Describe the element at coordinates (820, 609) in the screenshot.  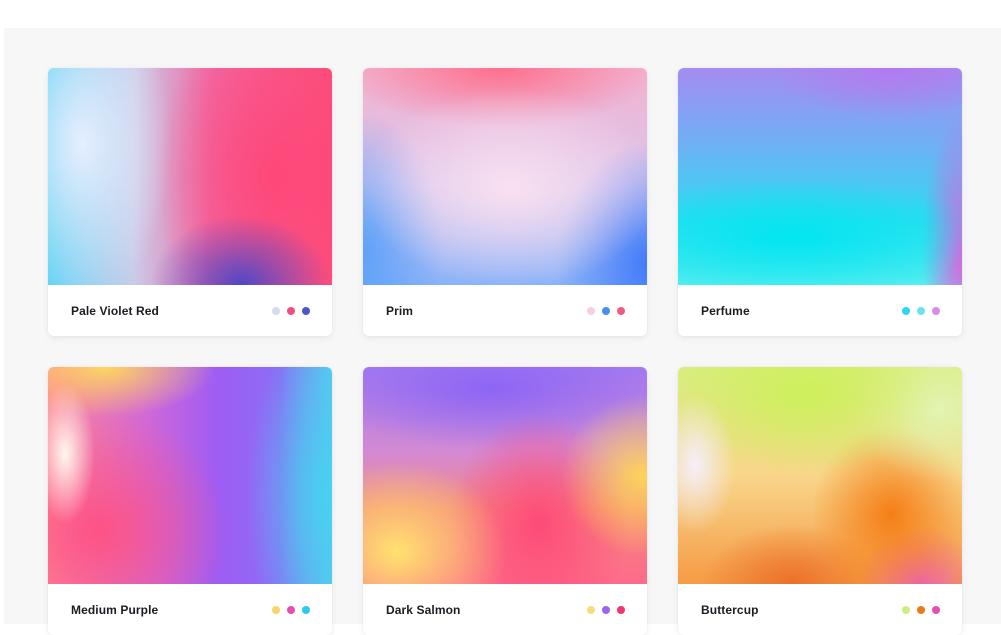
I see `card-footer: Buttercup` at that location.